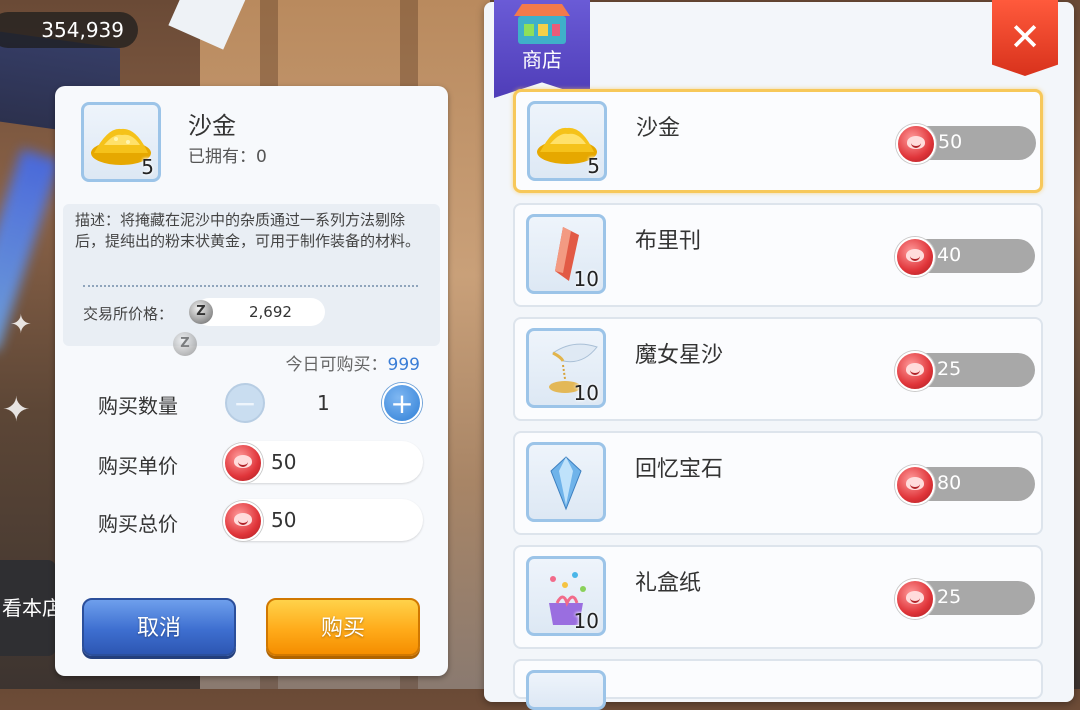  Describe the element at coordinates (668, 583) in the screenshot. I see `shop-item-name: 礼盒纸` at that location.